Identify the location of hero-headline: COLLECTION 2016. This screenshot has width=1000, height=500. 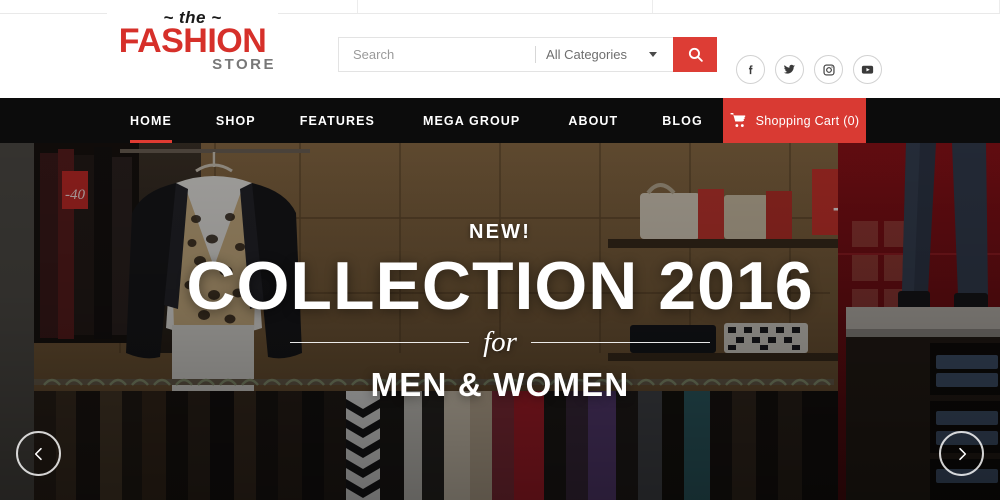
(500, 286).